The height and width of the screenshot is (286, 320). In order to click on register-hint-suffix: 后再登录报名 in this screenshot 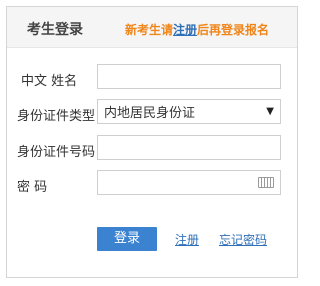, I will do `click(233, 30)`.